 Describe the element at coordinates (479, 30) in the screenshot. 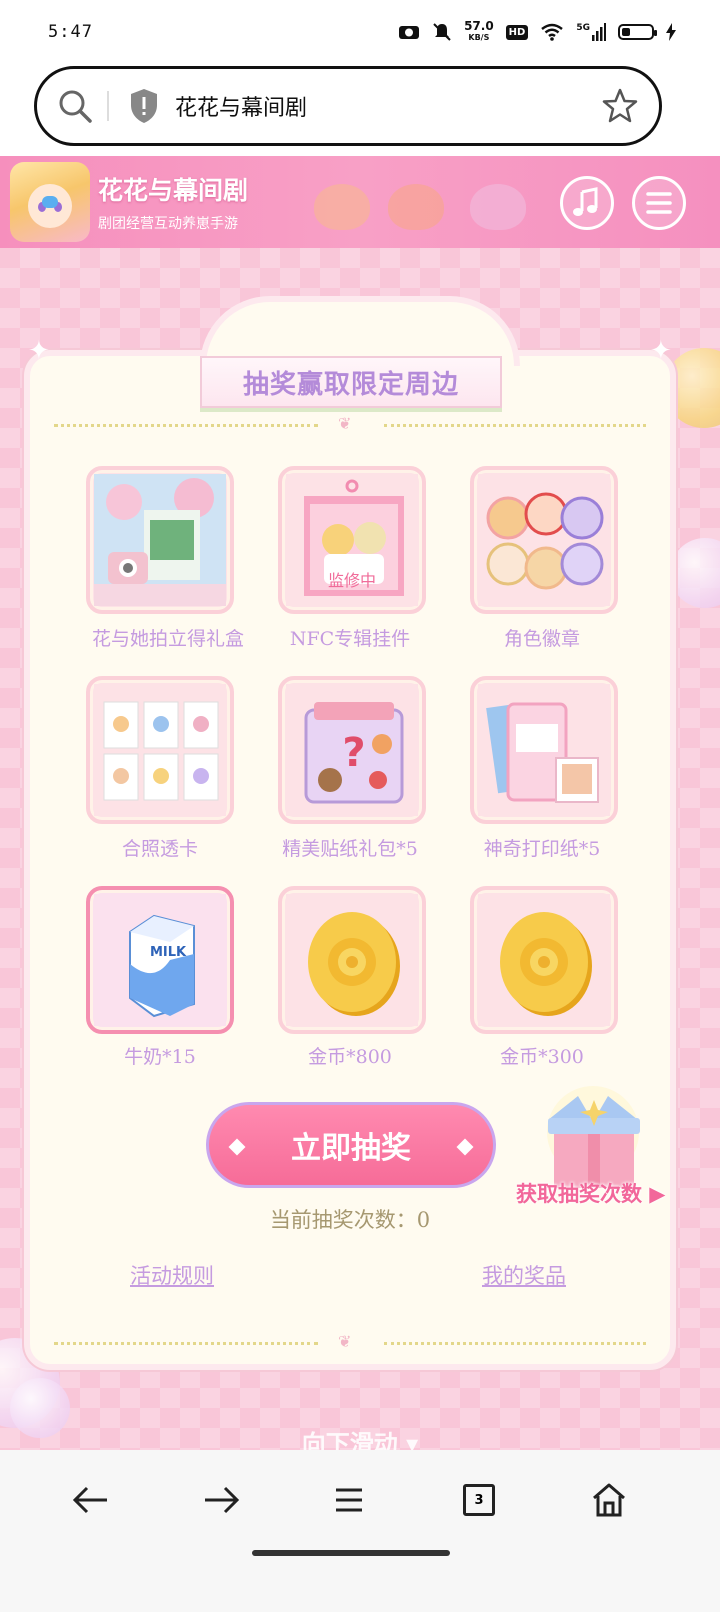

I see `net-speed: 57.0 KB/S` at that location.